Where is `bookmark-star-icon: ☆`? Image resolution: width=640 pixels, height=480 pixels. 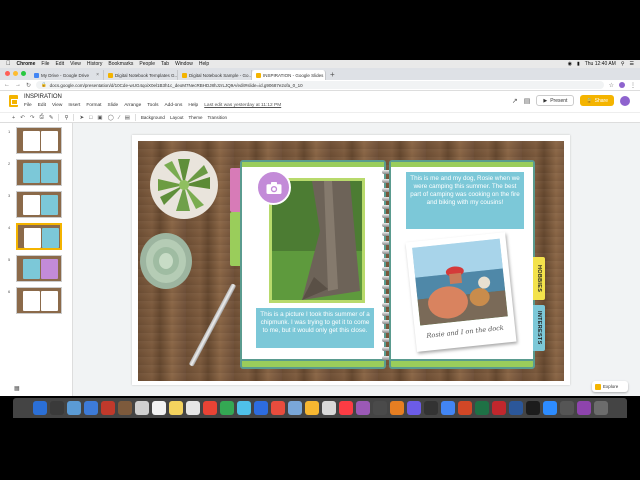 bookmark-star-icon: ☆ is located at coordinates (611, 85).